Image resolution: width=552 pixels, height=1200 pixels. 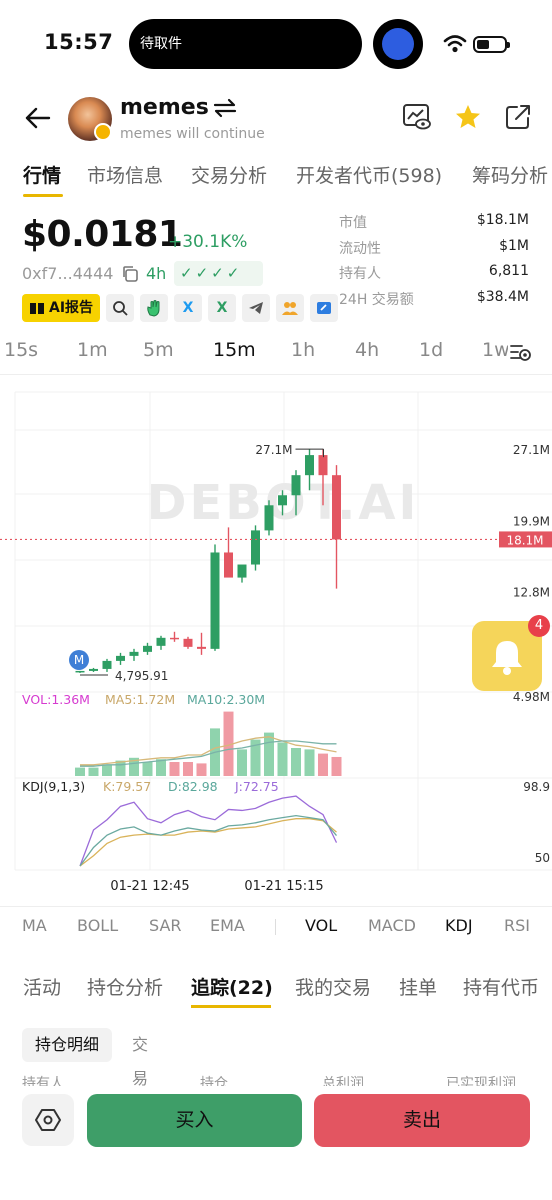 What do you see at coordinates (208, 840) in the screenshot?
I see `kdj-k-line` at bounding box center [208, 840].